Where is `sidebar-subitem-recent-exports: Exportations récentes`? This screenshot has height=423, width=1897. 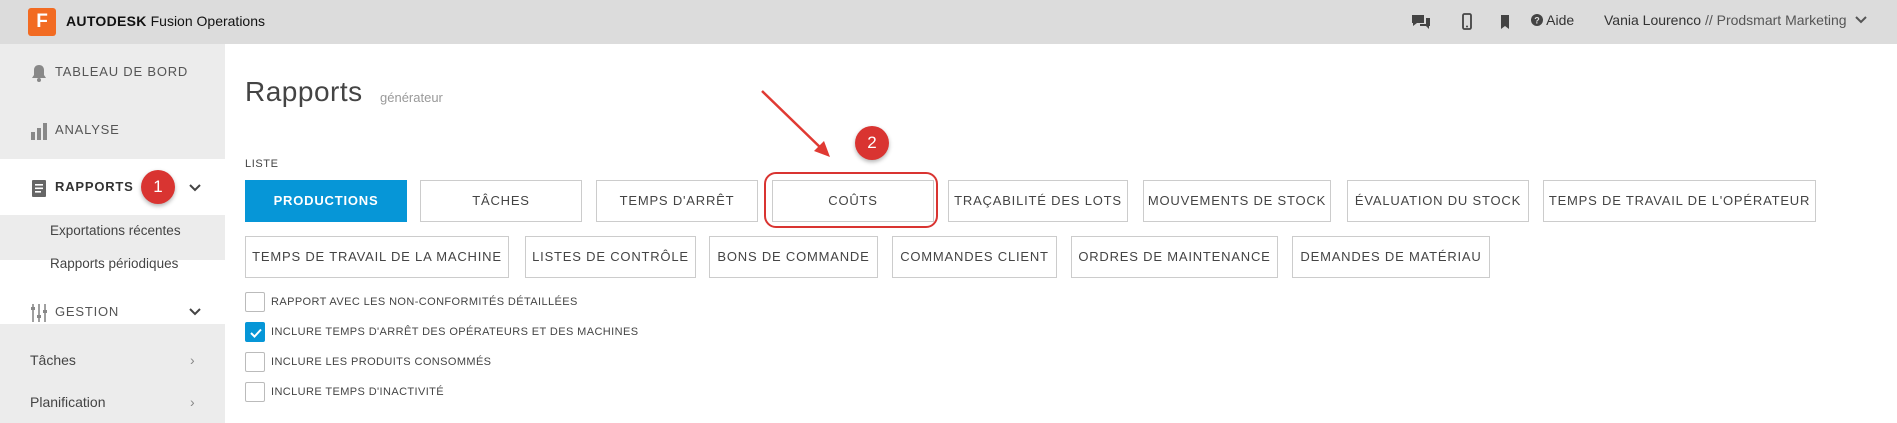
sidebar-subitem-recent-exports: Exportations récentes is located at coordinates (115, 230).